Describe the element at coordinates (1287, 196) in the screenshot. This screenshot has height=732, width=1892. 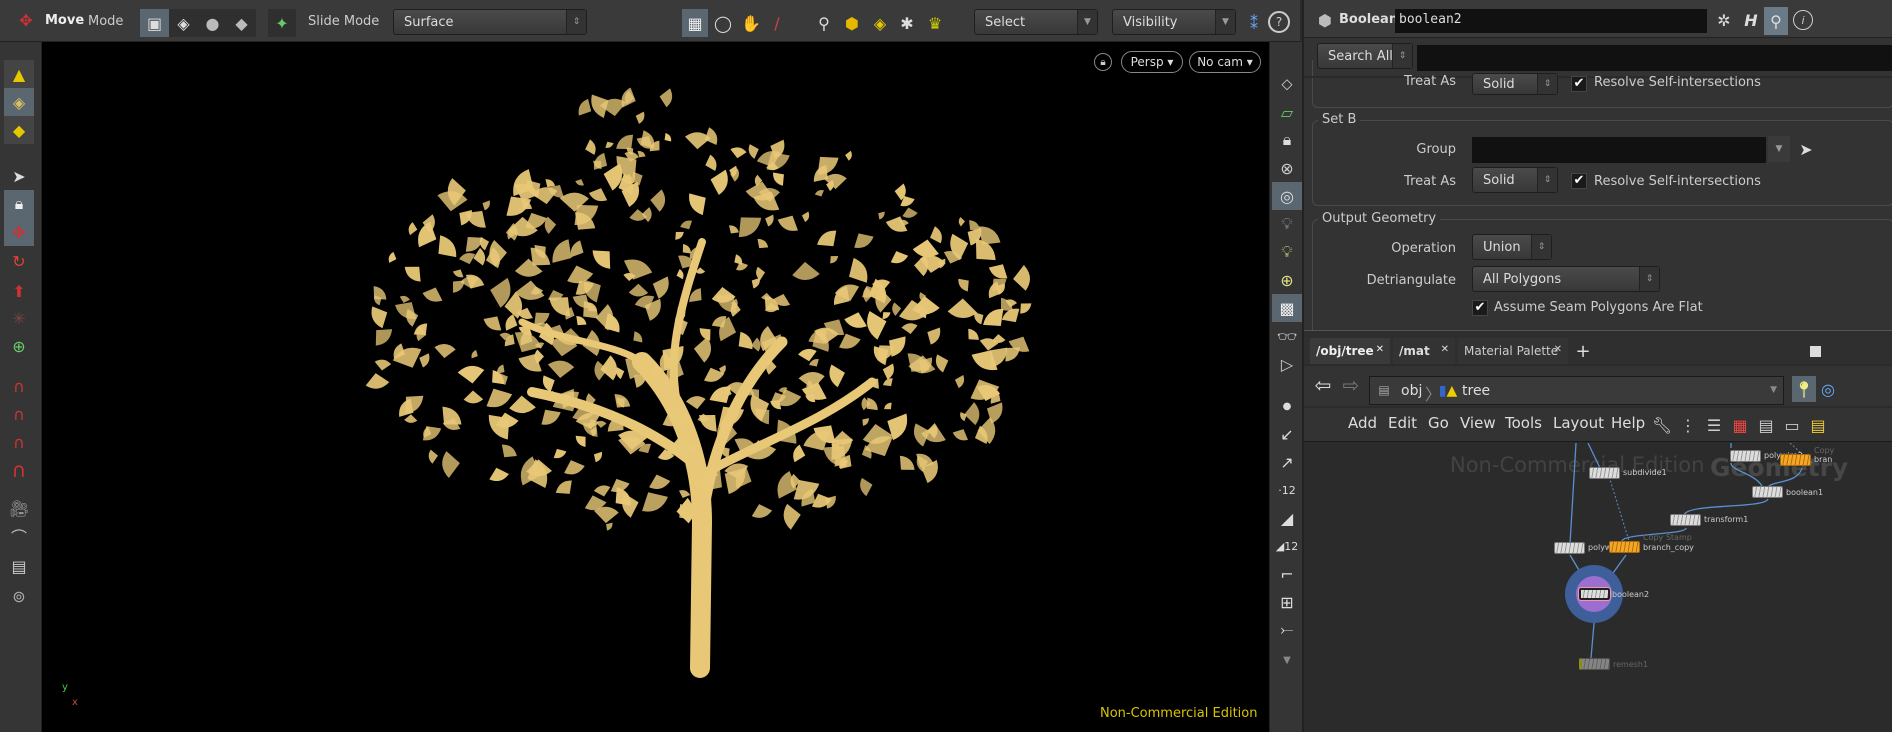
I see `shading-icon: ◎` at that location.